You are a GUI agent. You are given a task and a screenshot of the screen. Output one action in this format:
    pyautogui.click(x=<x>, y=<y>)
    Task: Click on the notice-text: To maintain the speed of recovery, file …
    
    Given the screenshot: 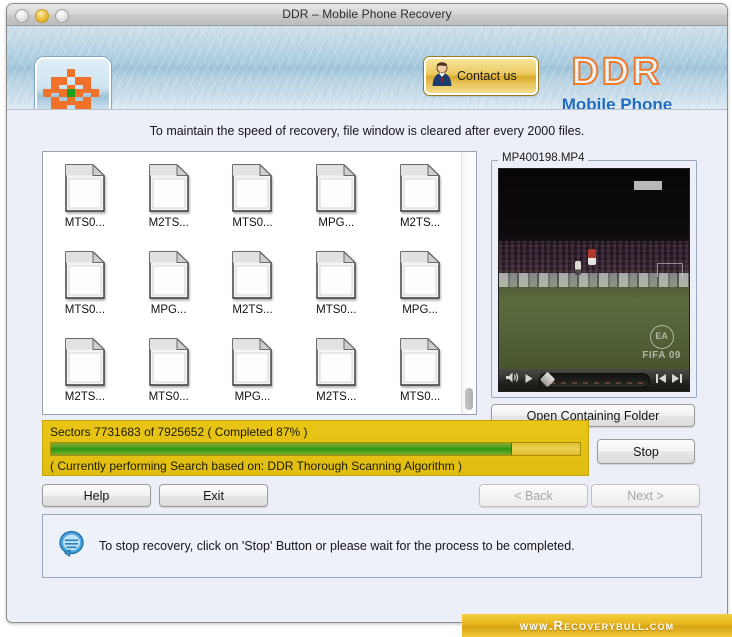 What is the action you would take?
    pyautogui.click(x=367, y=131)
    